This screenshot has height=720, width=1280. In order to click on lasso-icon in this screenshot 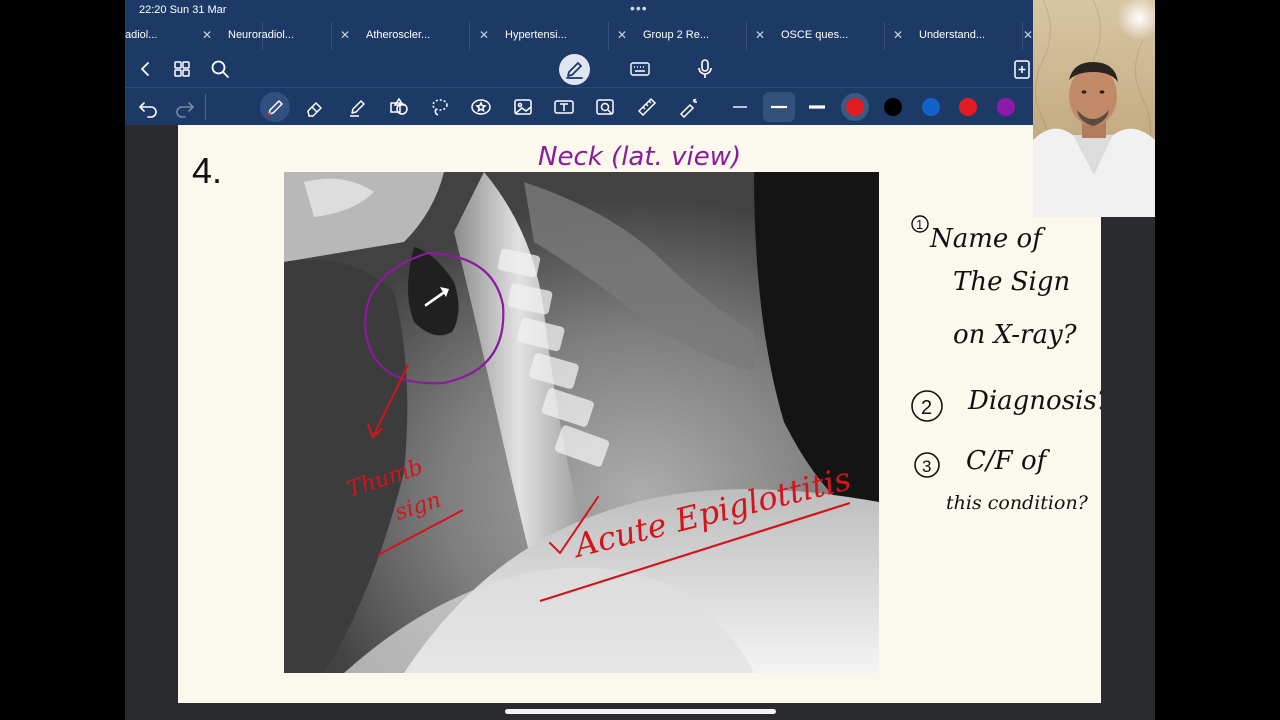, I will do `click(440, 107)`.